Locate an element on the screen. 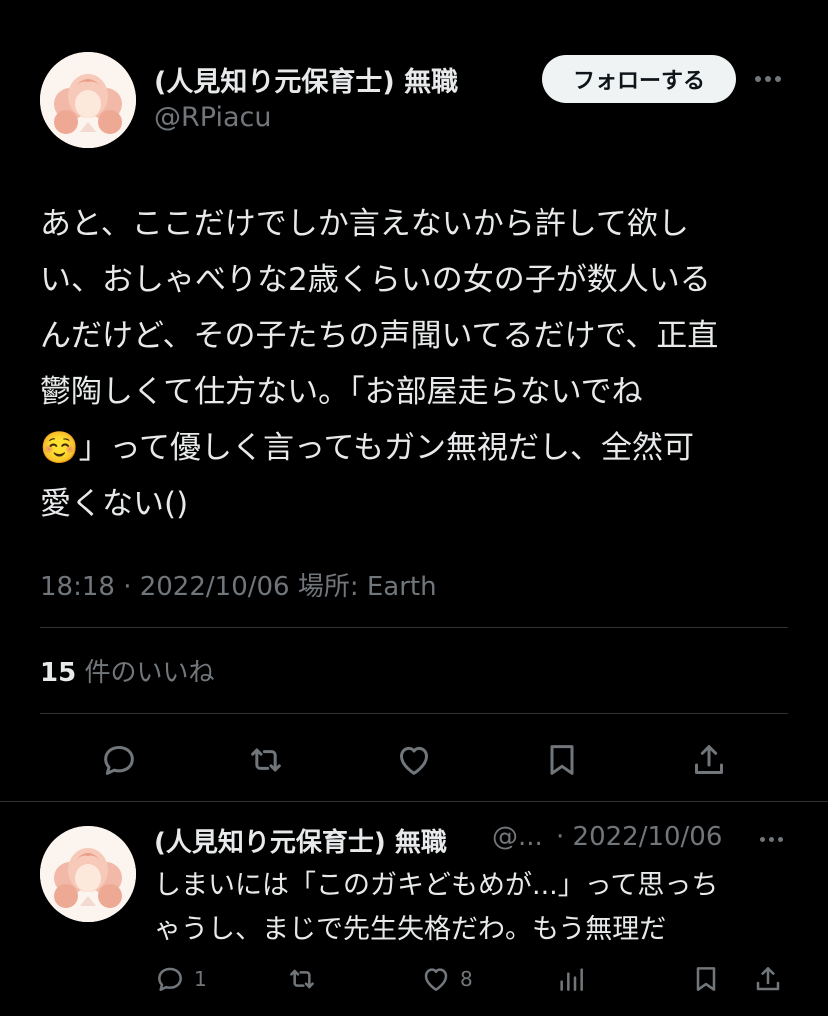 The height and width of the screenshot is (1016, 828). reply-button is located at coordinates (119, 760).